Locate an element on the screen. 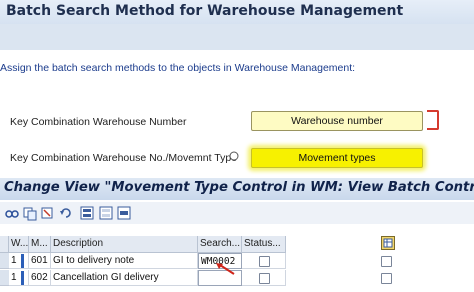  delete-icon is located at coordinates (47, 213).